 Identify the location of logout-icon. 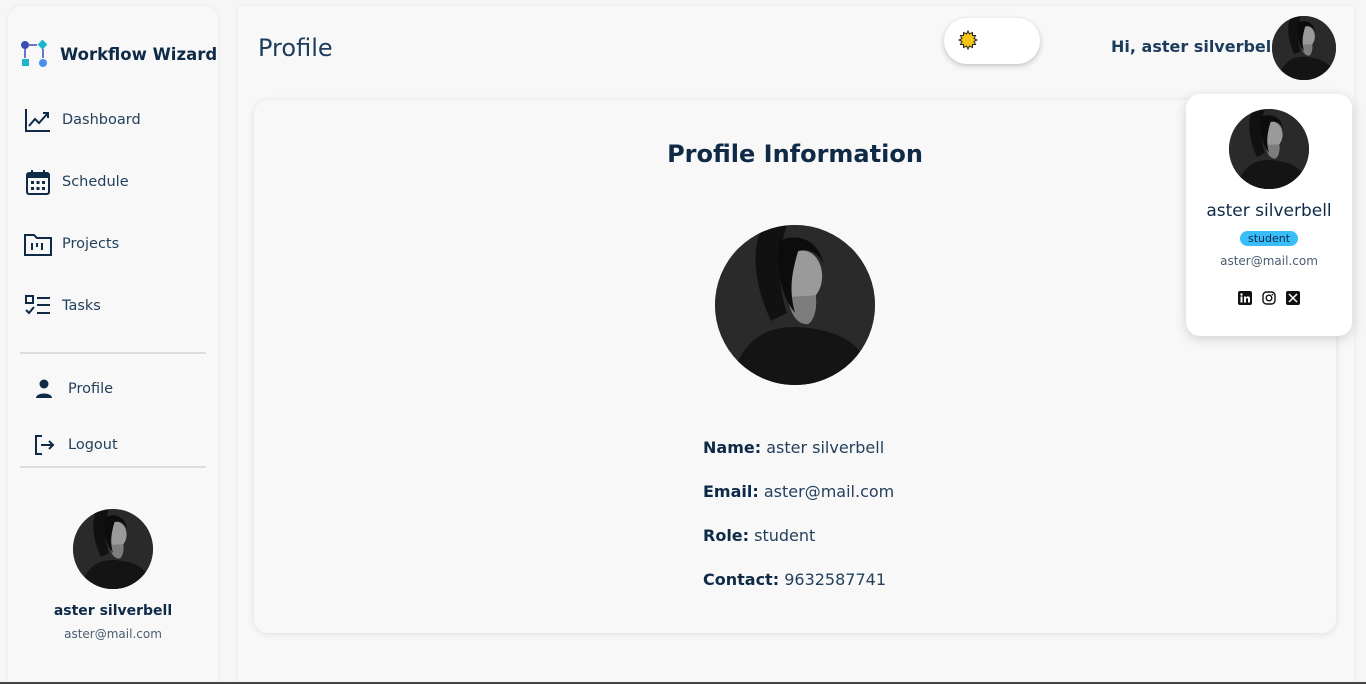
(44, 445).